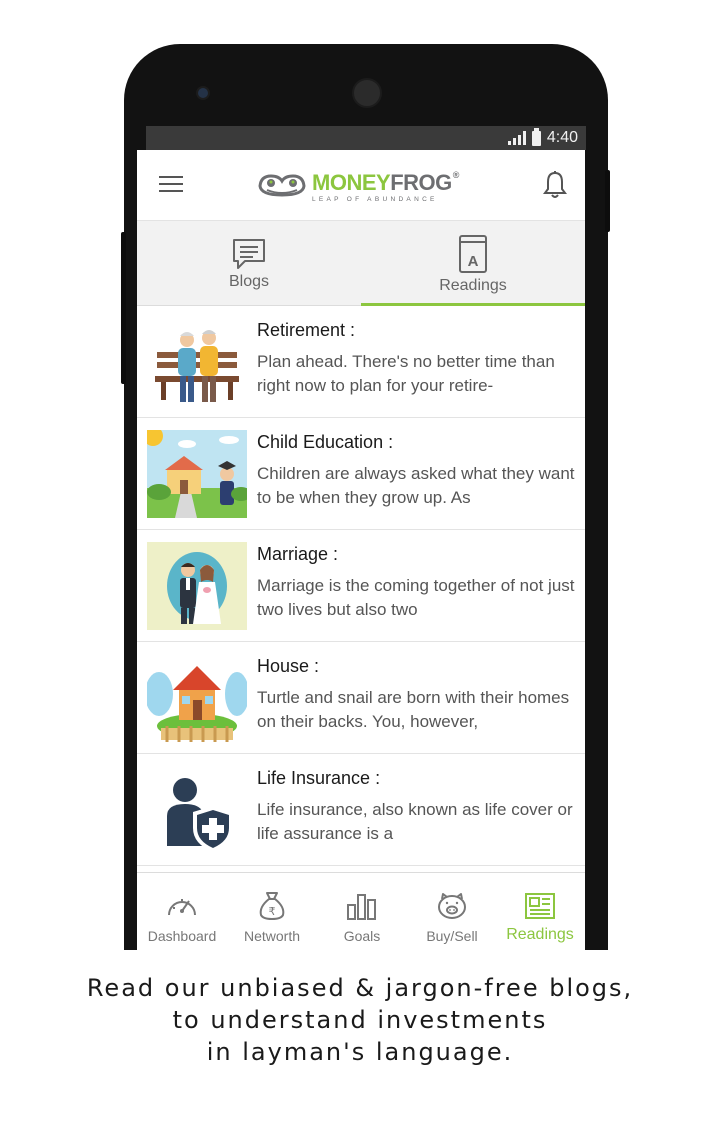  Describe the element at coordinates (385, 182) in the screenshot. I see `logo-wordmark: MONEYFROG®` at that location.